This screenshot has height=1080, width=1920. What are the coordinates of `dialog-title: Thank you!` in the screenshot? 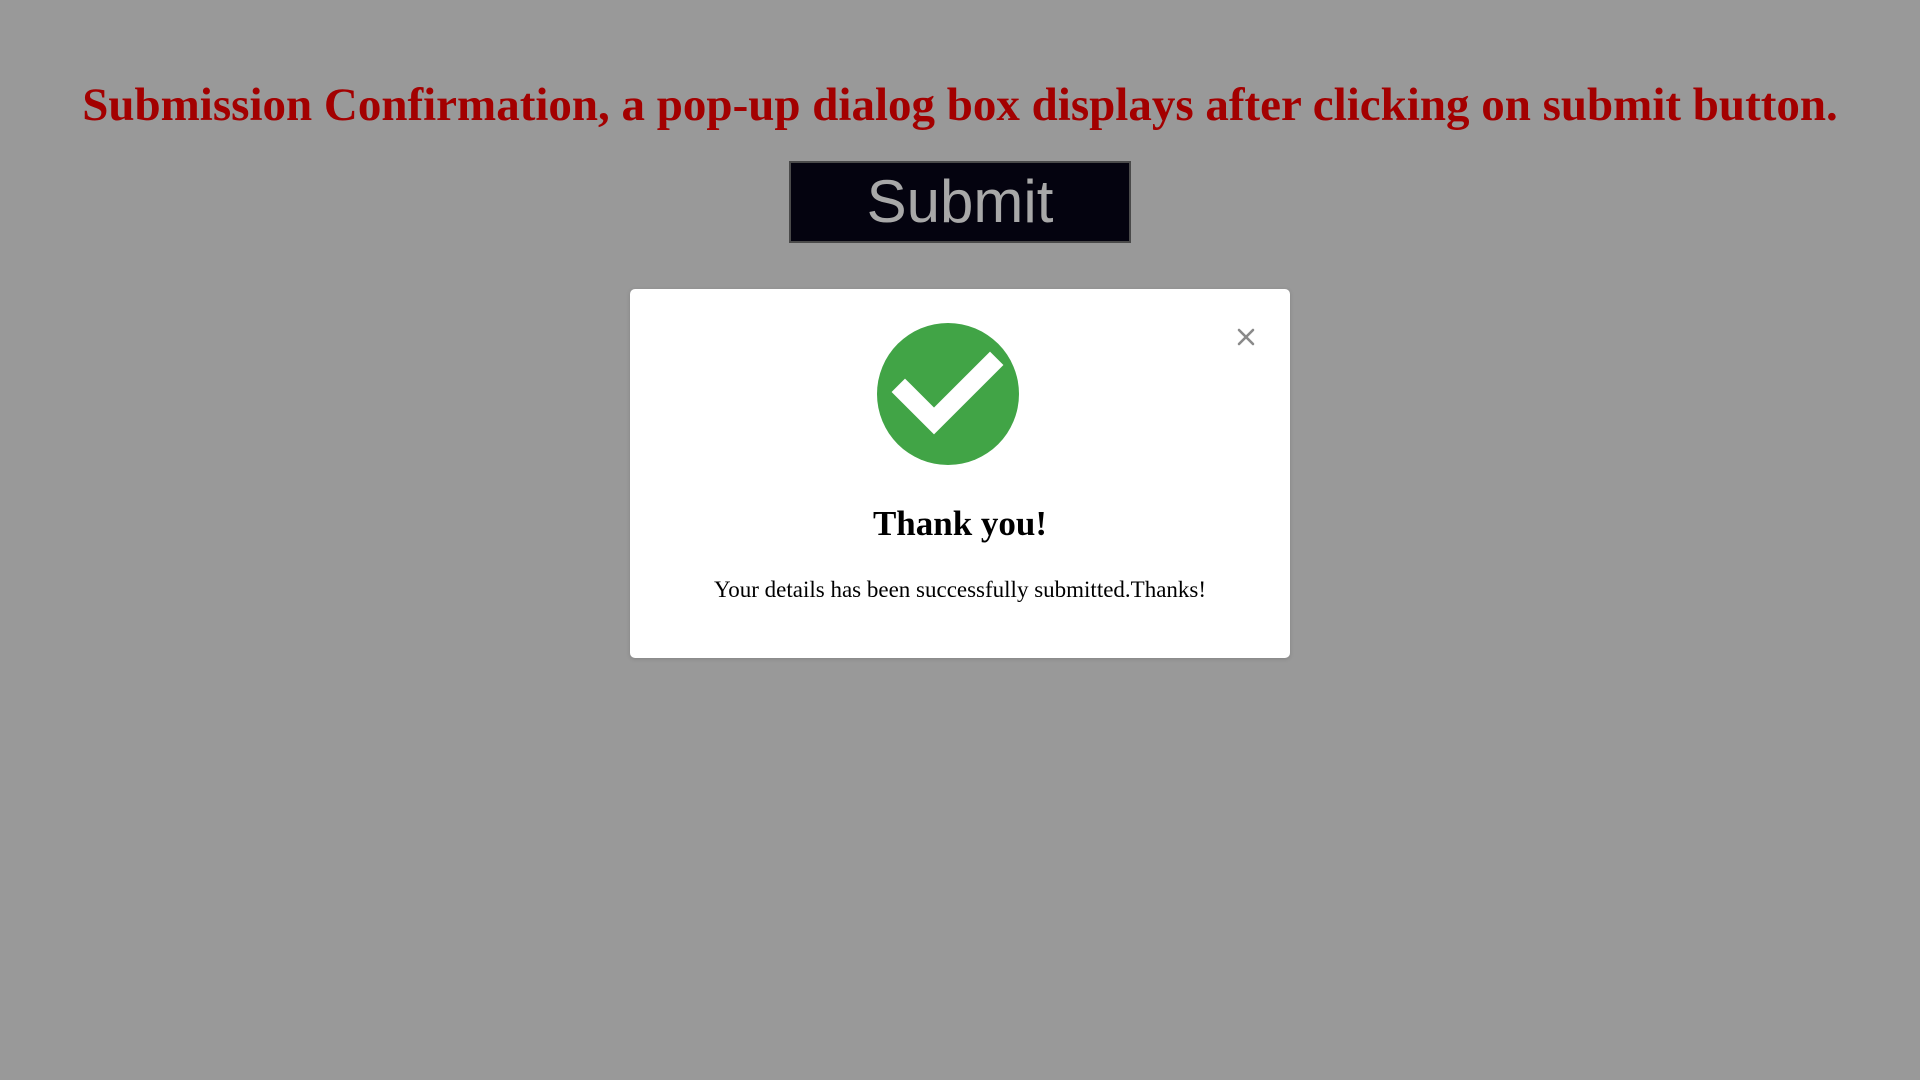 It's located at (960, 523).